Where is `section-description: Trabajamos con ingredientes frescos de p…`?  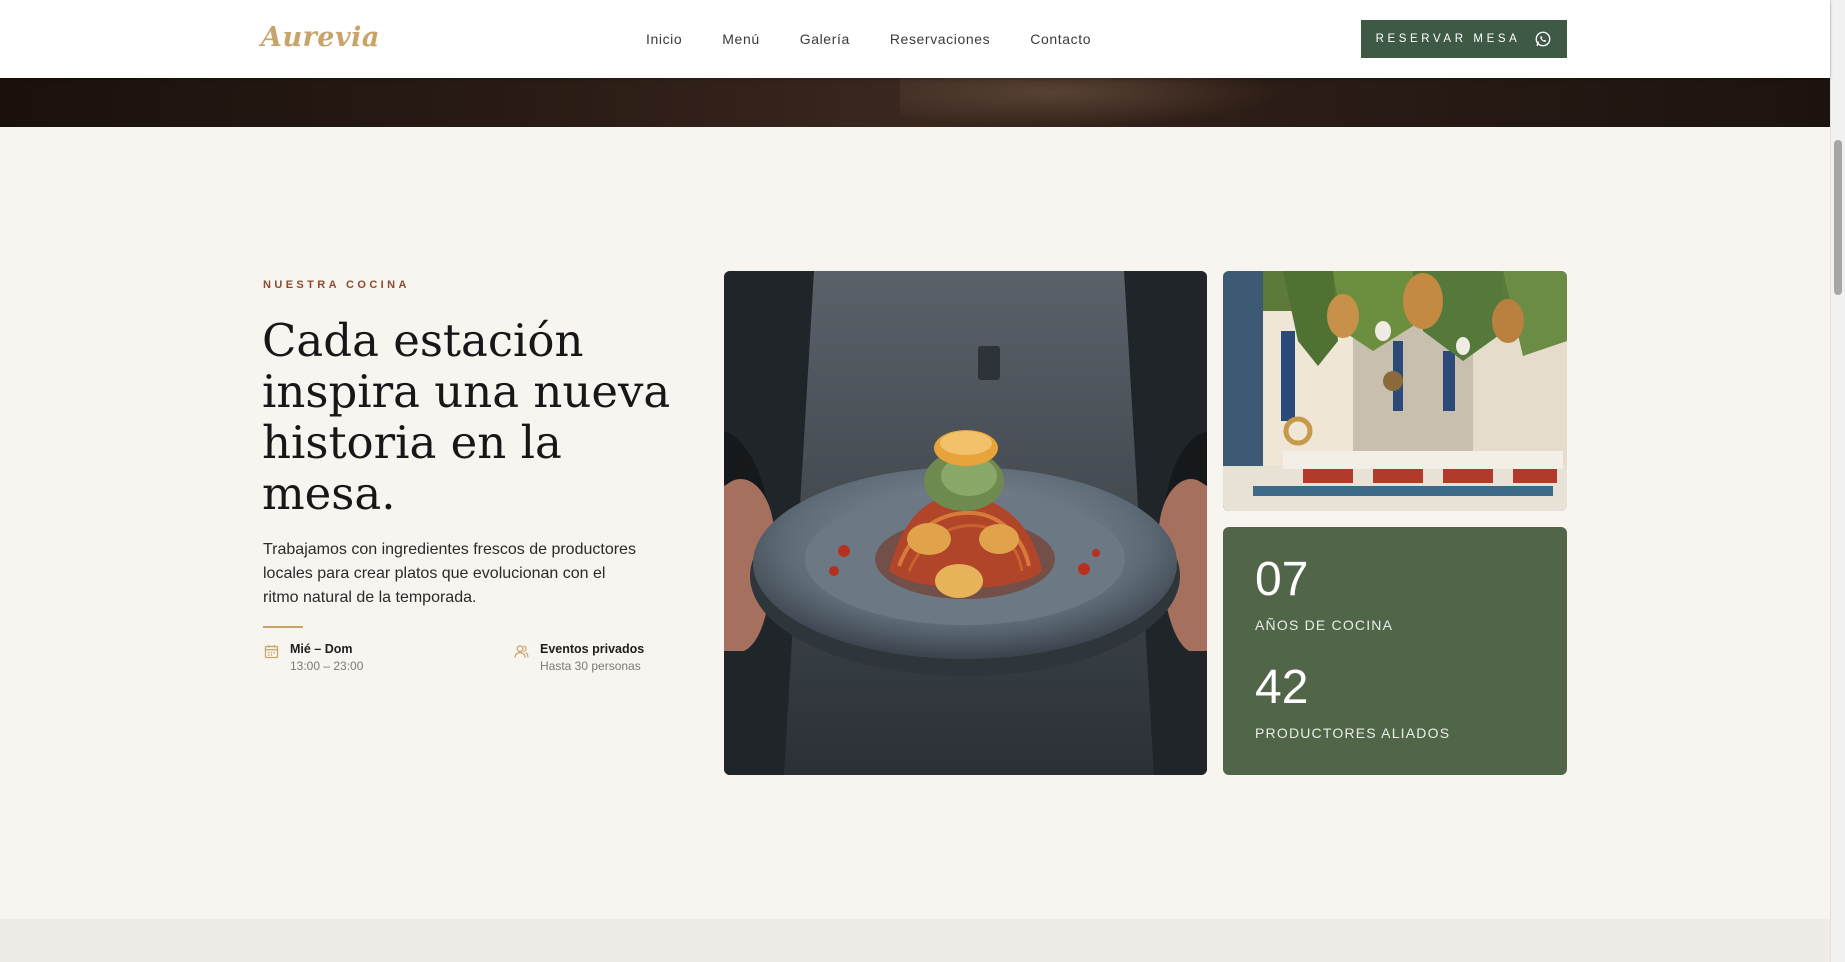 section-description: Trabajamos con ingredientes frescos de p… is located at coordinates (449, 573).